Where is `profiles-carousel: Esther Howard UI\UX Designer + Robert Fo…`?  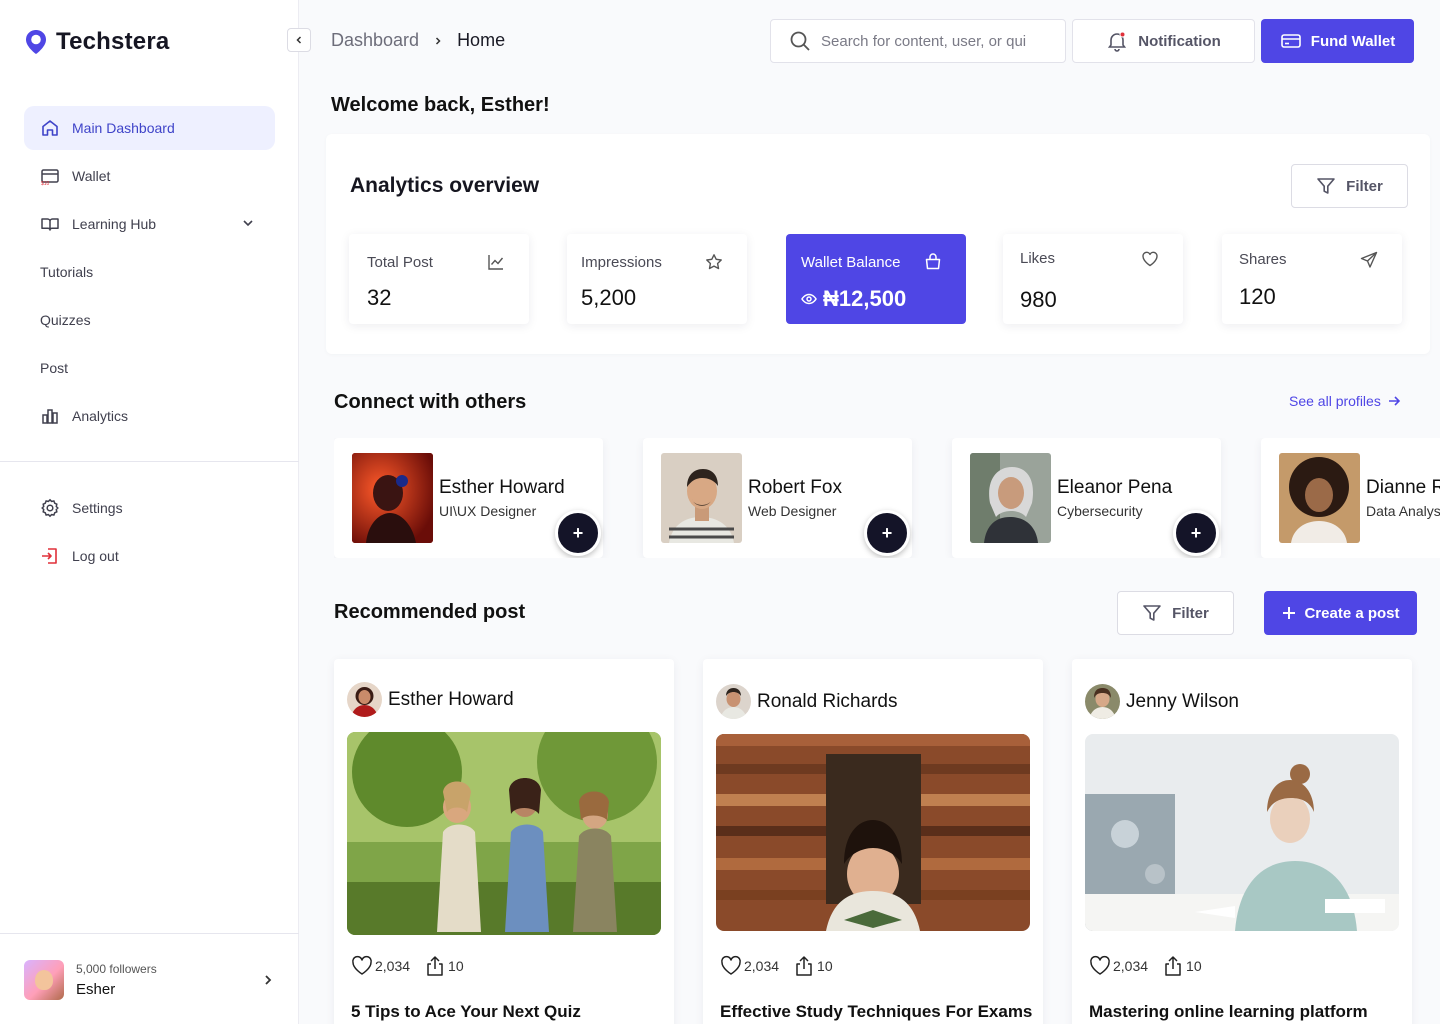
profiles-carousel: Esther Howard UI\UX Designer + Robert Fo… is located at coordinates (887, 498).